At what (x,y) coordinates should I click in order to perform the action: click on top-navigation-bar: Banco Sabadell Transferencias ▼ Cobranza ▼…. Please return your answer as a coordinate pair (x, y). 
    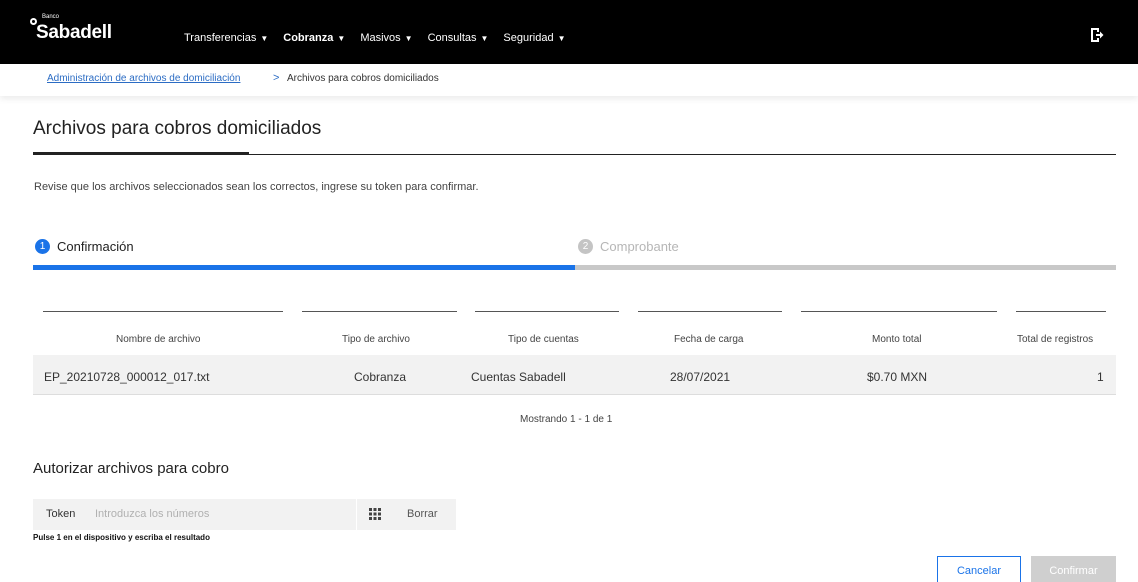
    Looking at the image, I should click on (569, 32).